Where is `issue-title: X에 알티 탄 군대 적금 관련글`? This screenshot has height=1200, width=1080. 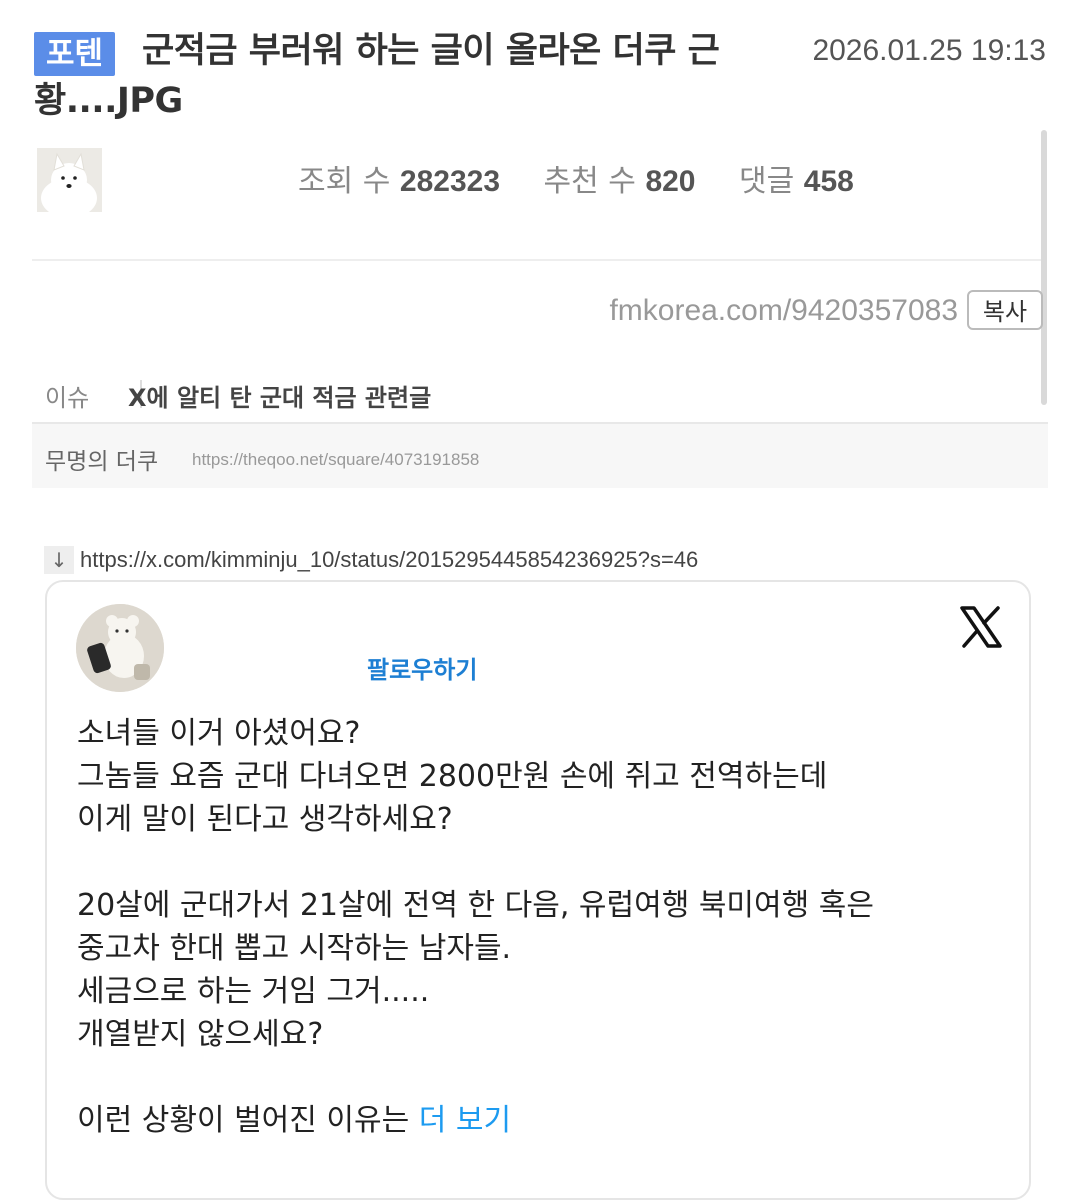 issue-title: X에 알티 탄 군대 적금 관련글 is located at coordinates (280, 398).